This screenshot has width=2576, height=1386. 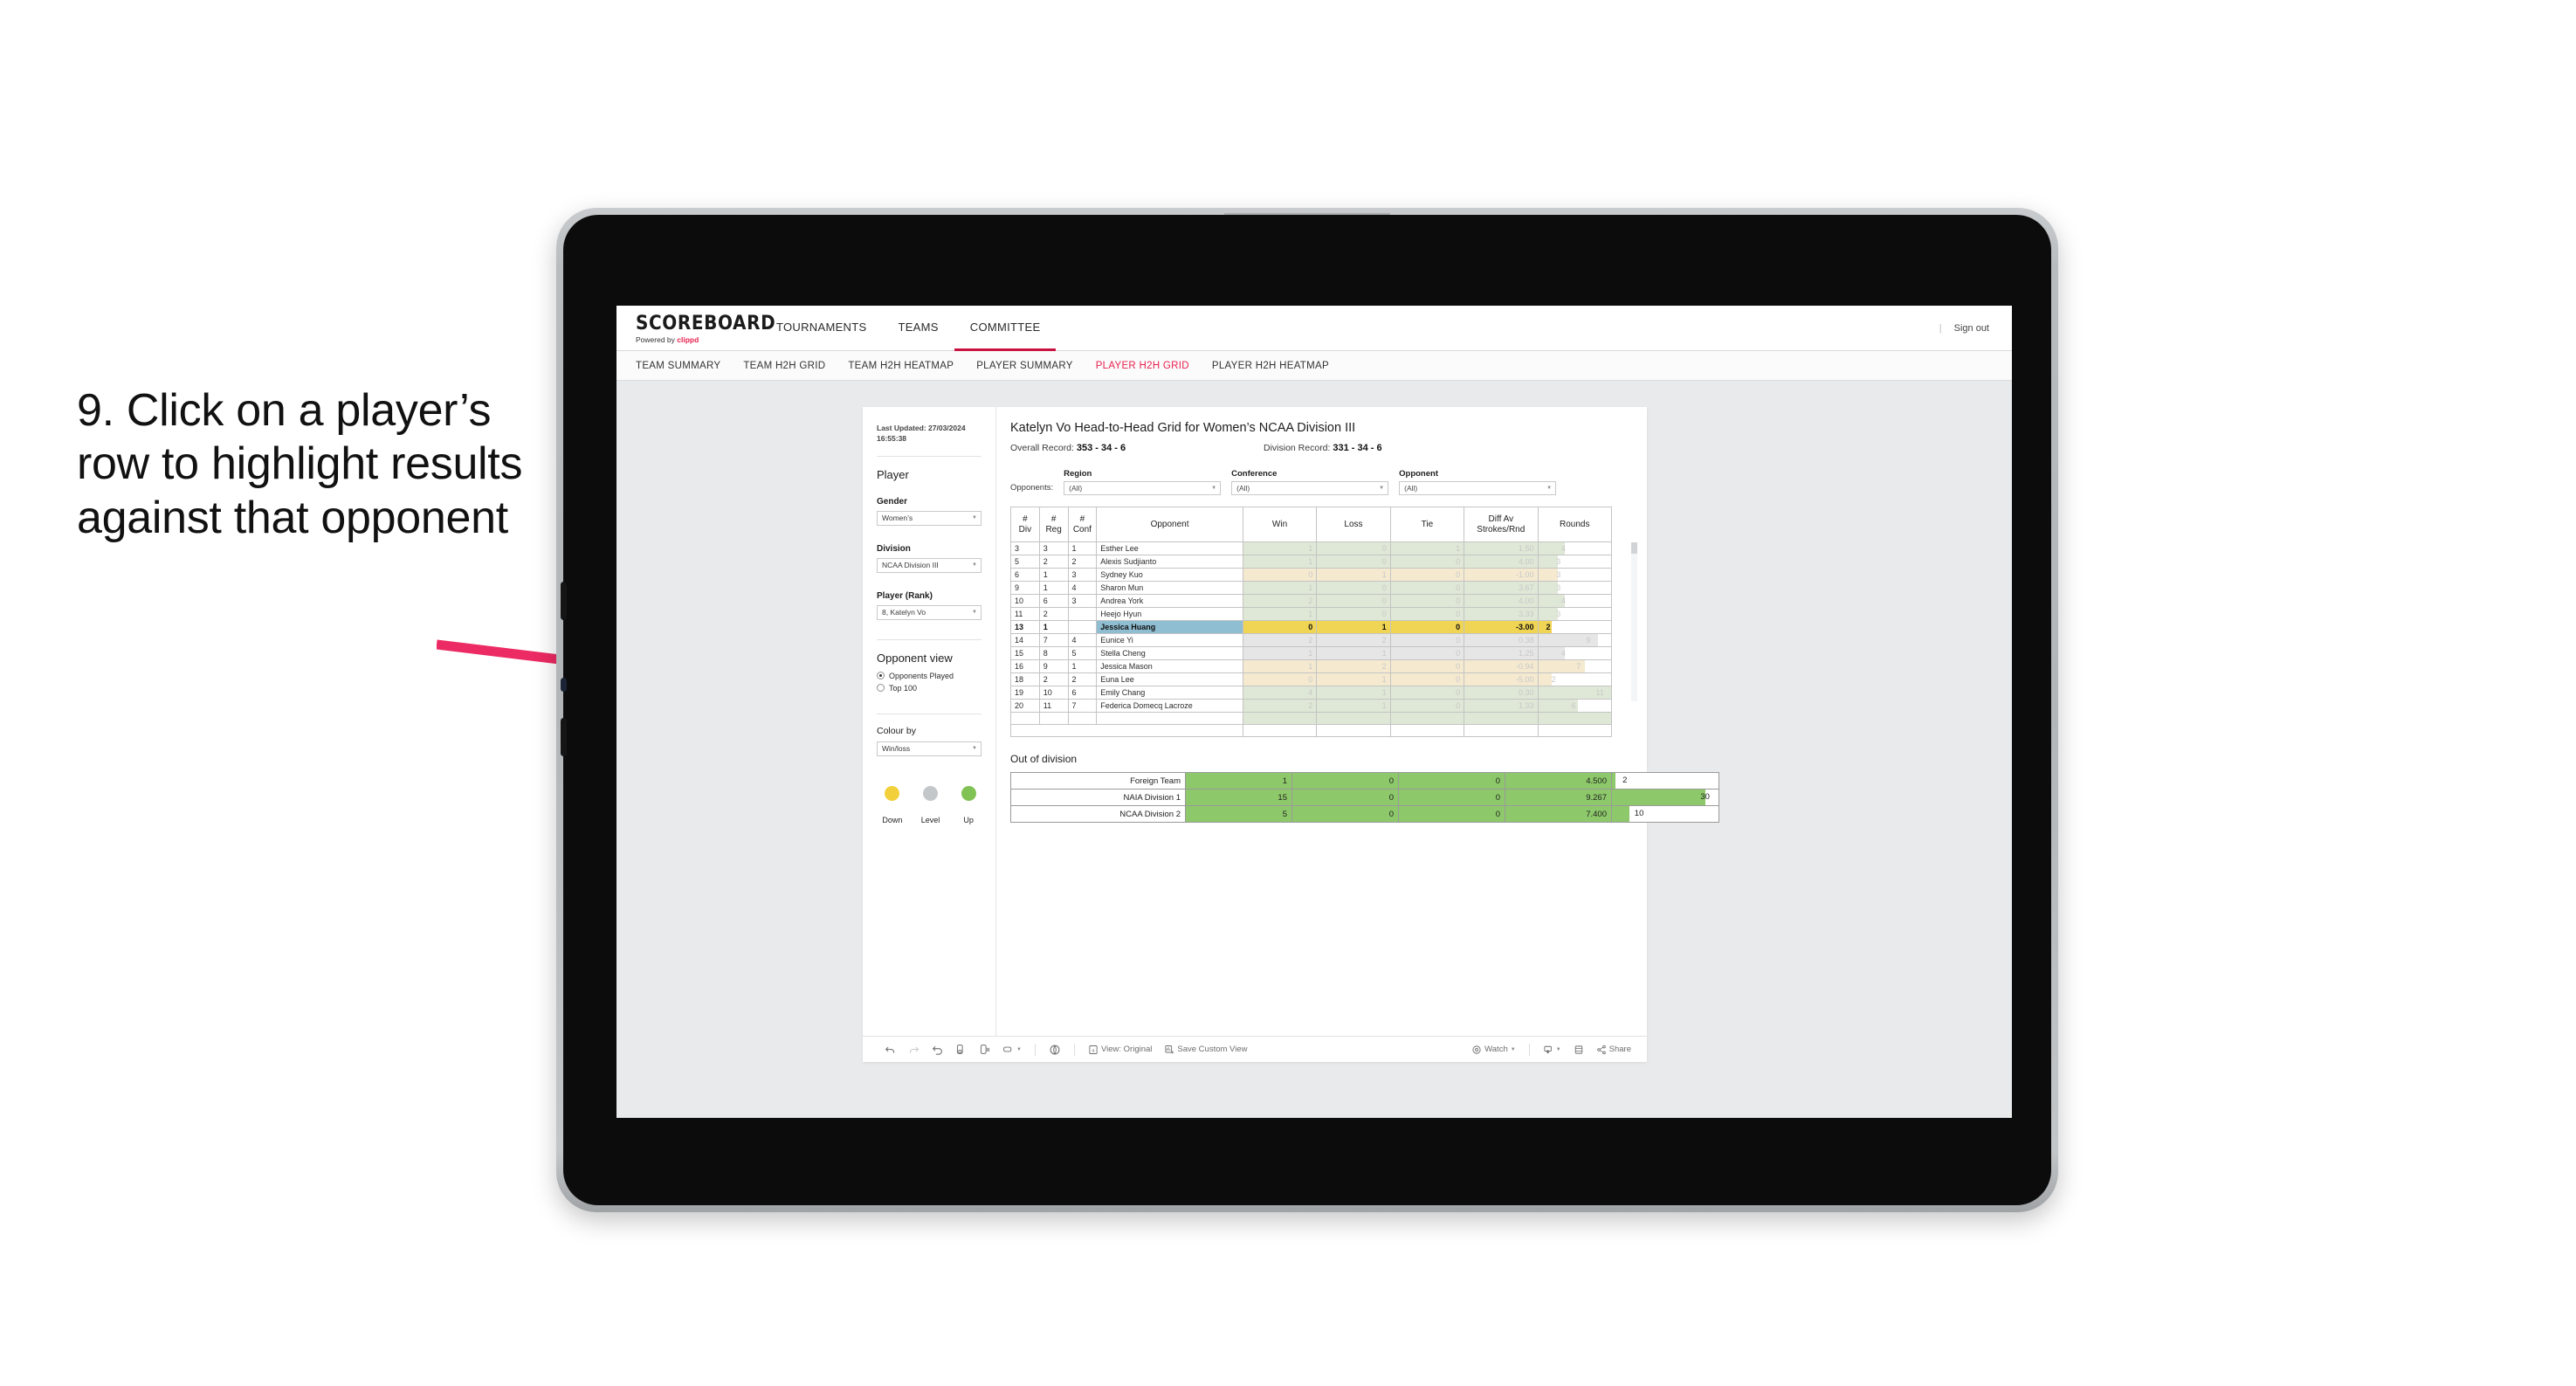 I want to click on opponent-filter-select: (All) ▼, so click(x=1478, y=488).